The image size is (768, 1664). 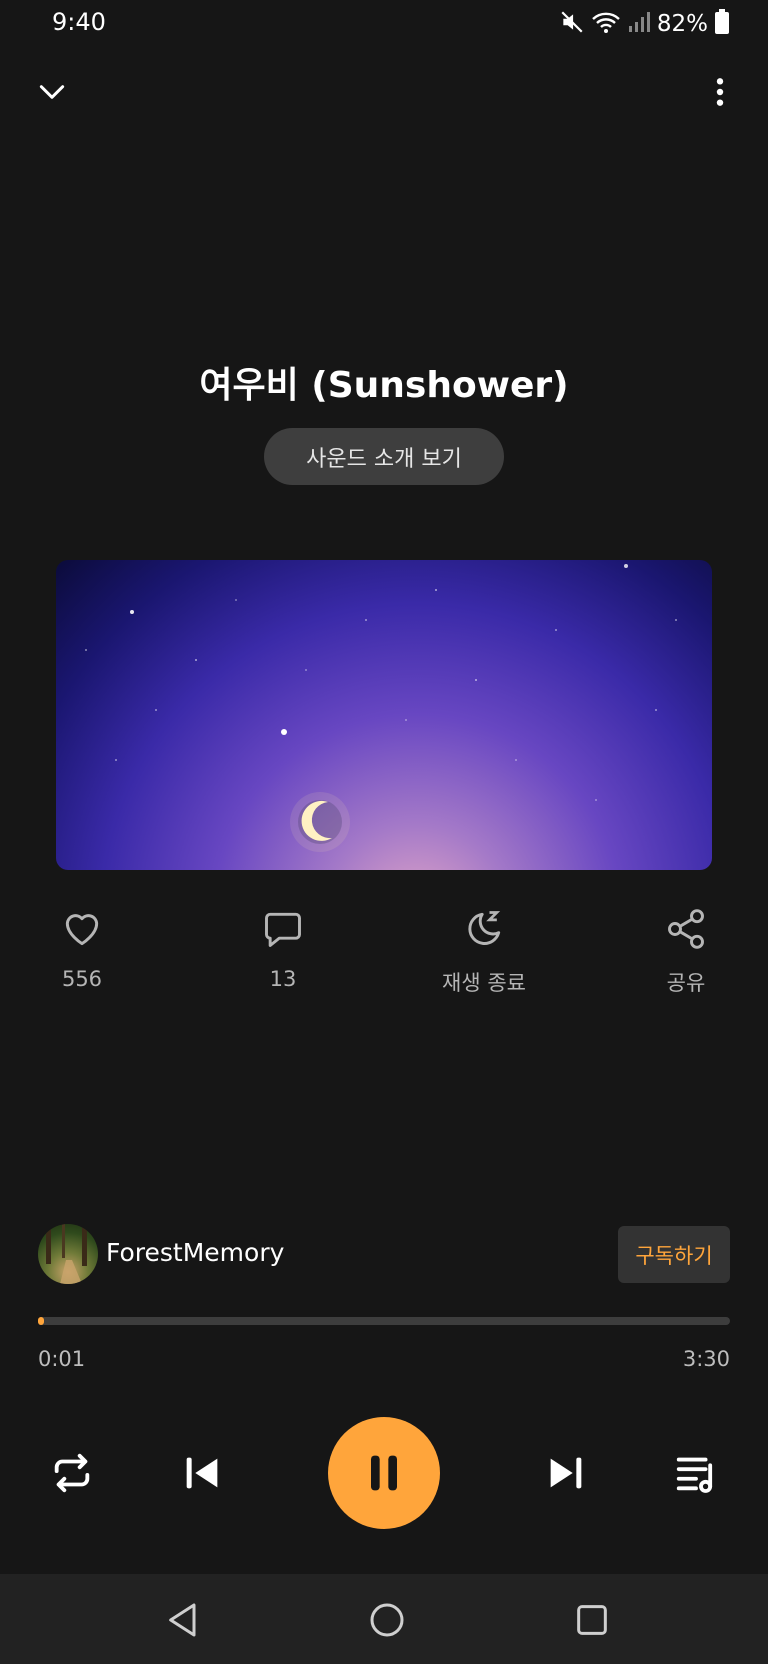 I want to click on comment-icon, so click(x=283, y=929).